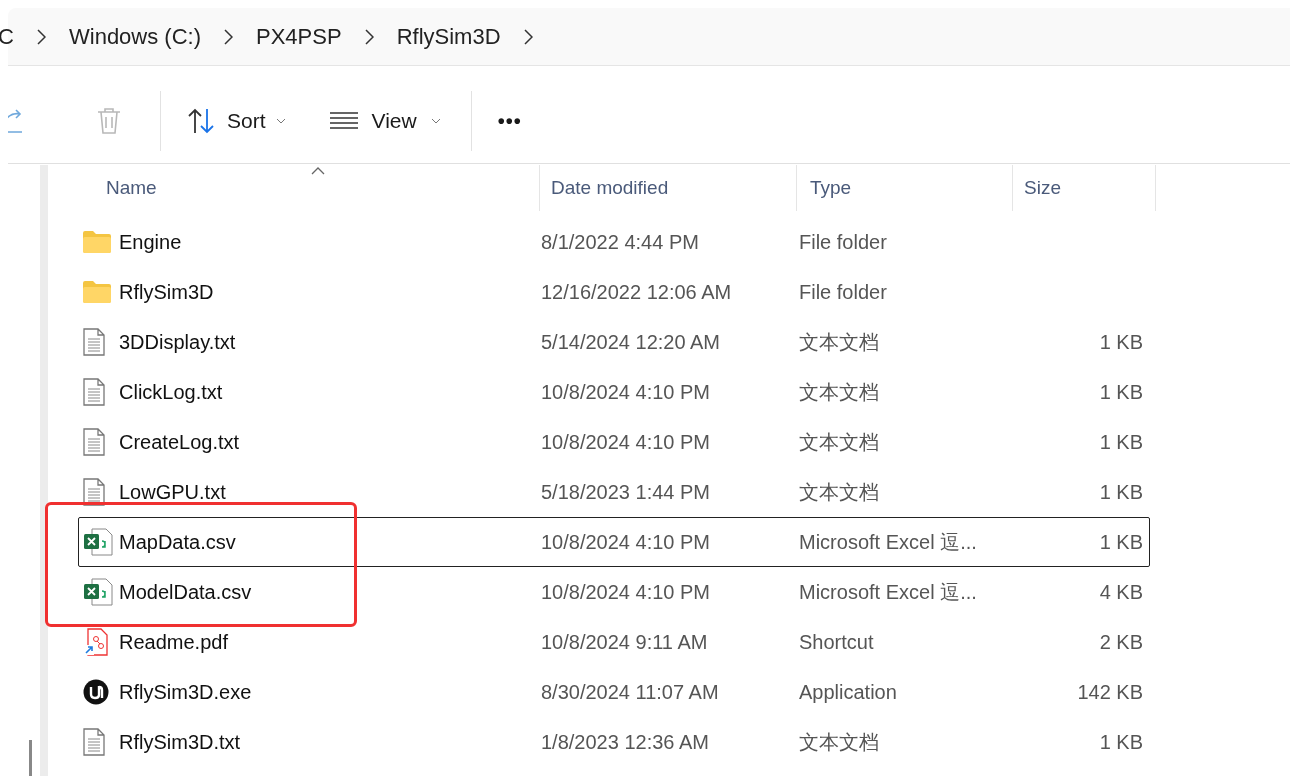 Image resolution: width=1290 pixels, height=776 pixels. What do you see at coordinates (109, 120) in the screenshot?
I see `delete-icon` at bounding box center [109, 120].